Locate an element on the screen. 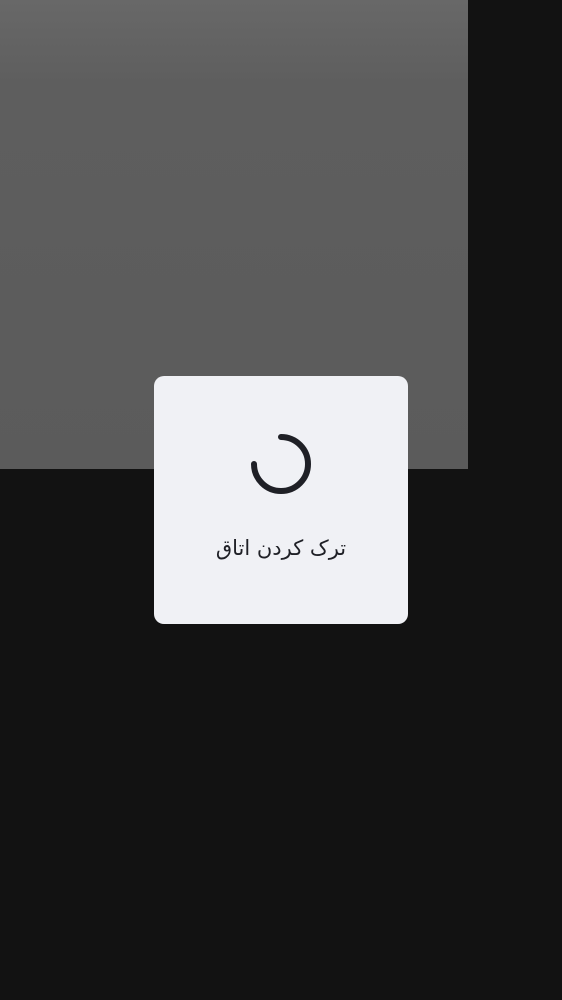  leaving-room-dialog: ترک کردن اتاق is located at coordinates (281, 500).